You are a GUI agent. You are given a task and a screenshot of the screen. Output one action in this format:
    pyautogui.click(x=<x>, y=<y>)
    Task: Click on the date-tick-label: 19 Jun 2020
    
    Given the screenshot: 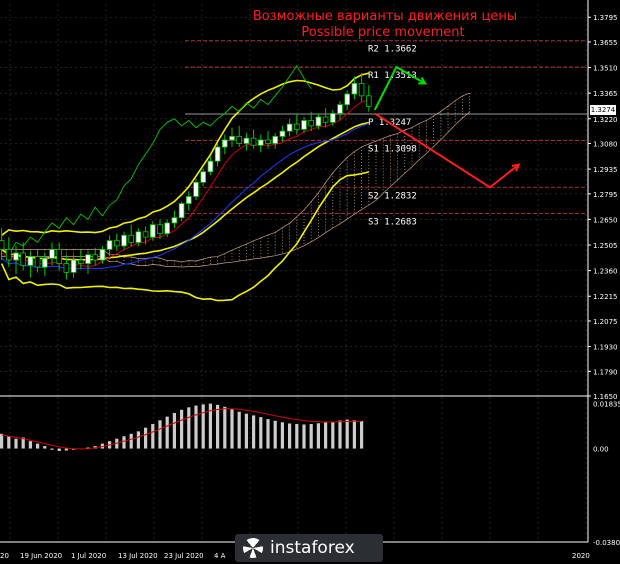 What is the action you would take?
    pyautogui.click(x=41, y=556)
    